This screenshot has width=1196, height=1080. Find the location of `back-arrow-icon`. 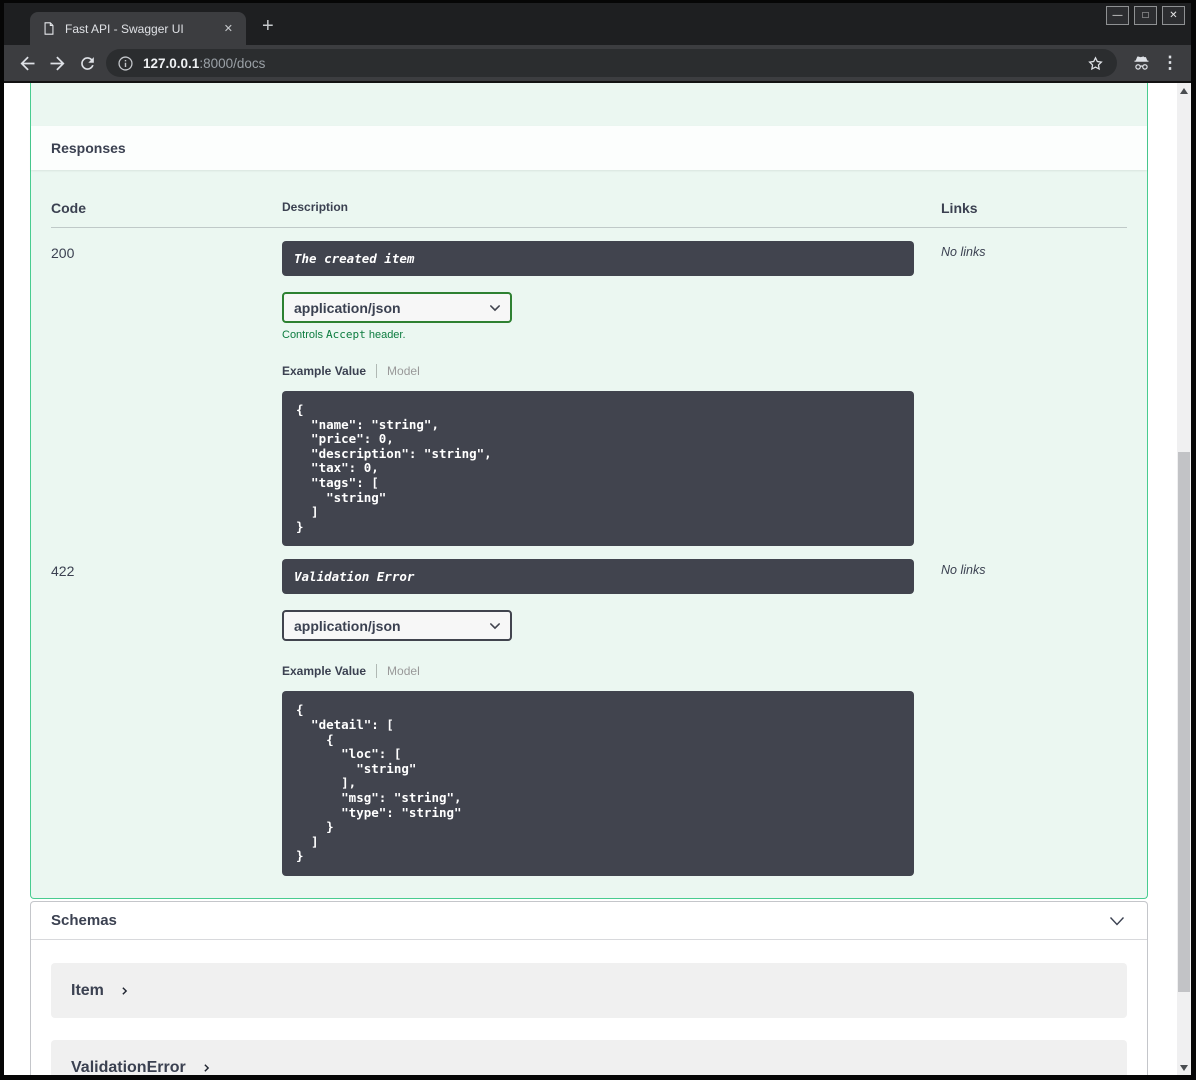

back-arrow-icon is located at coordinates (27, 63).